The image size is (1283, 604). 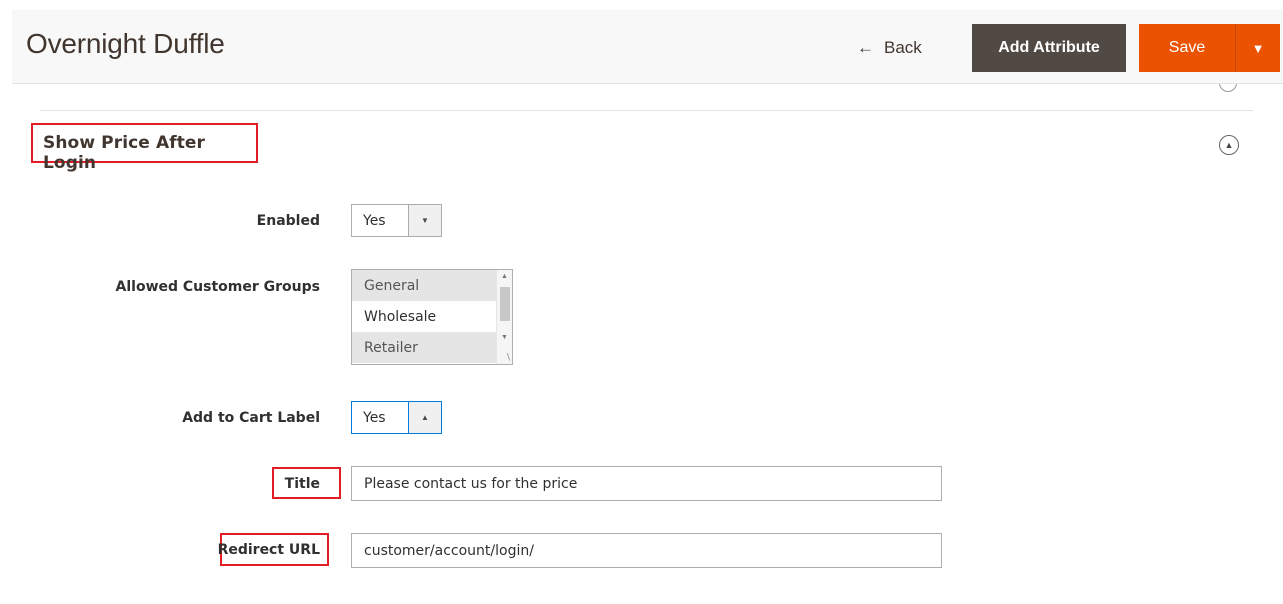 What do you see at coordinates (374, 220) in the screenshot?
I see `enabled-value: Yes` at bounding box center [374, 220].